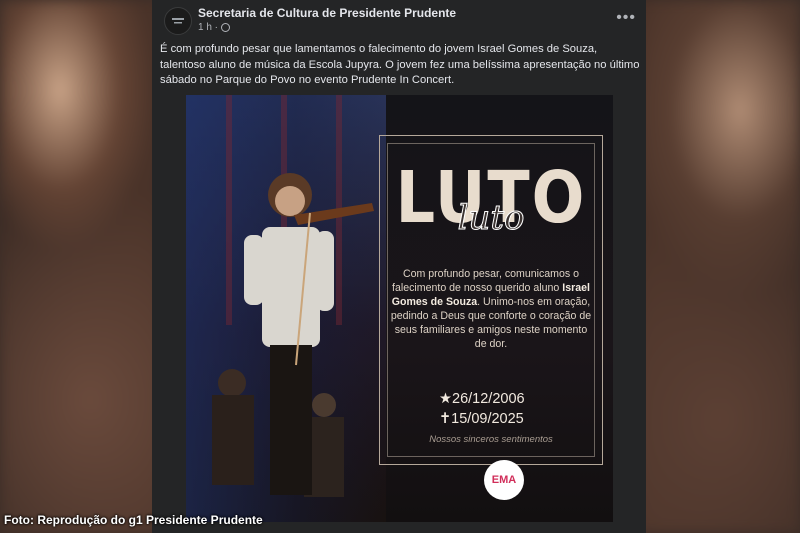 The width and height of the screenshot is (800, 533). I want to click on violinist-photo, so click(293, 335).